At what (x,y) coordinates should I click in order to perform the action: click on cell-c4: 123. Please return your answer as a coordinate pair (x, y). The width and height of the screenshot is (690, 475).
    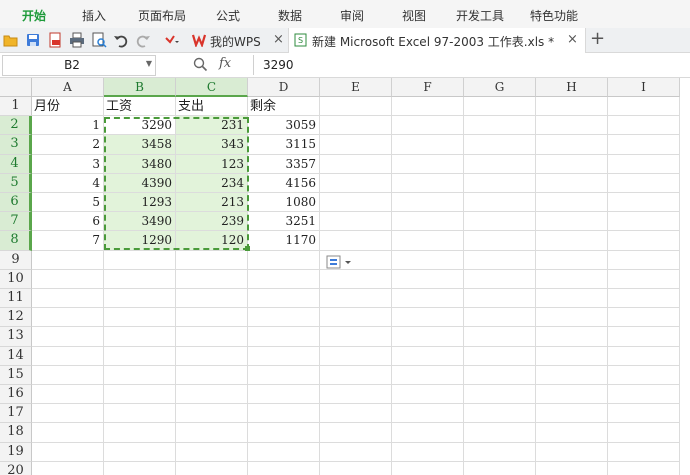
    Looking at the image, I should click on (212, 164).